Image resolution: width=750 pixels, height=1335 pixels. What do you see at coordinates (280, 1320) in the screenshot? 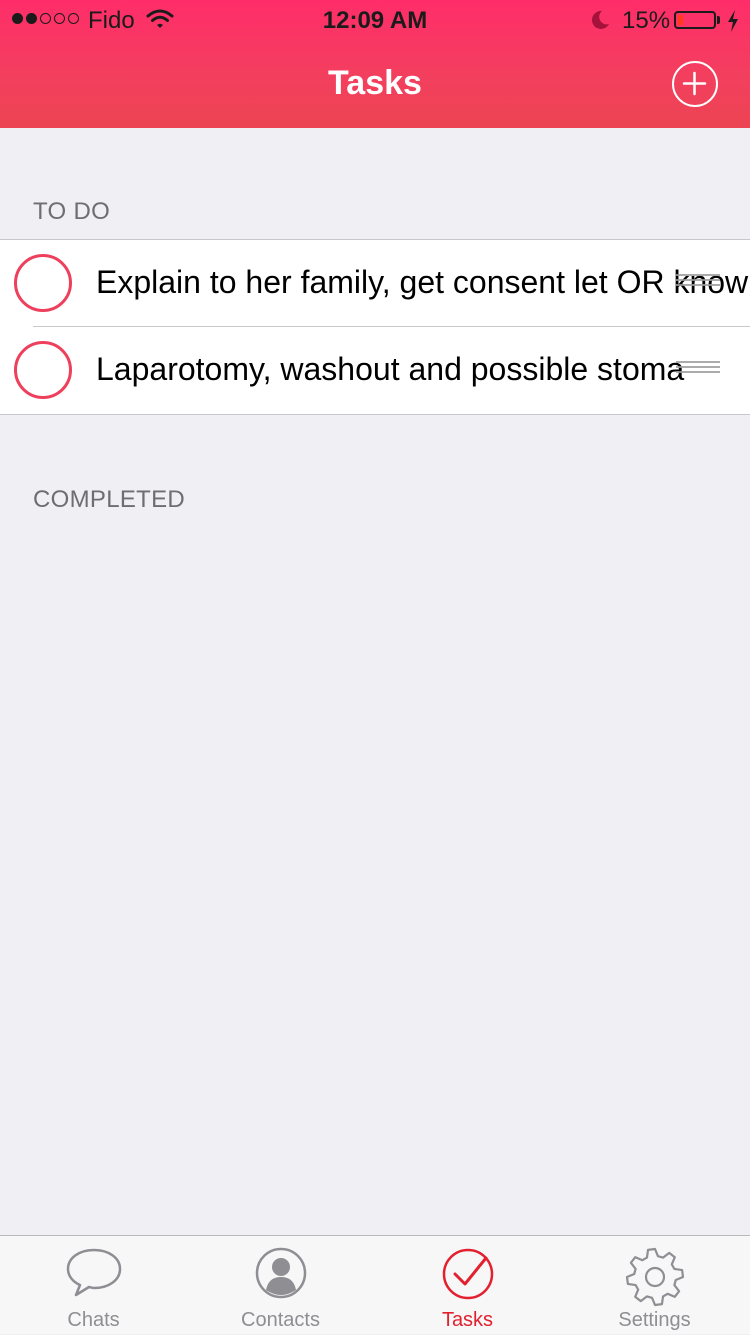
I see `tab-label: Contacts` at bounding box center [280, 1320].